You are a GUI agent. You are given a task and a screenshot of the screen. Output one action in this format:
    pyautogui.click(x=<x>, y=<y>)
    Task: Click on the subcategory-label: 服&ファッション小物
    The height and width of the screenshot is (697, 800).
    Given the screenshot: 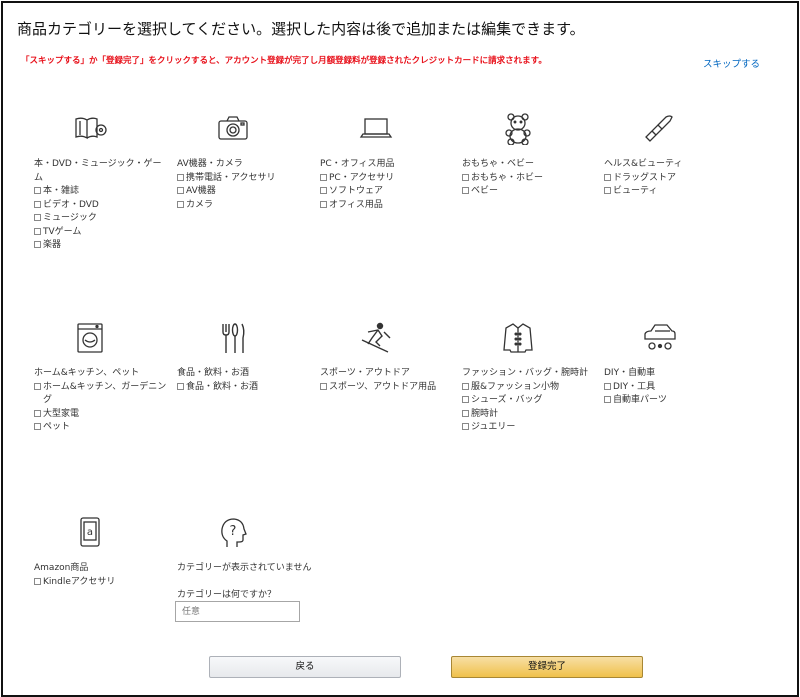 What is the action you would take?
    pyautogui.click(x=515, y=386)
    